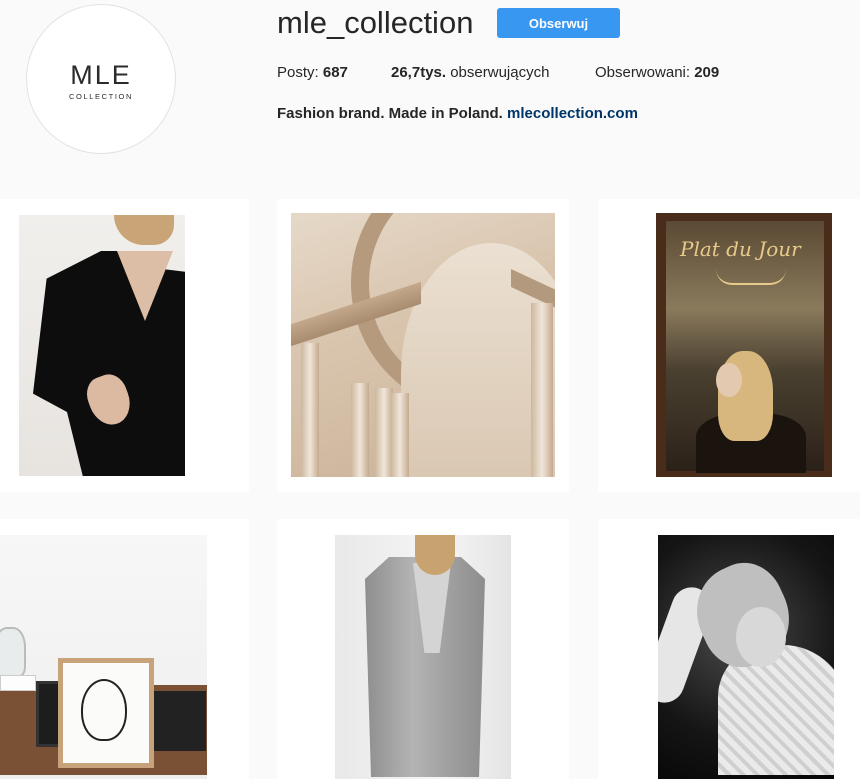 The width and height of the screenshot is (860, 779). What do you see at coordinates (740, 249) in the screenshot?
I see `window-sign-text: Plat du Jour` at bounding box center [740, 249].